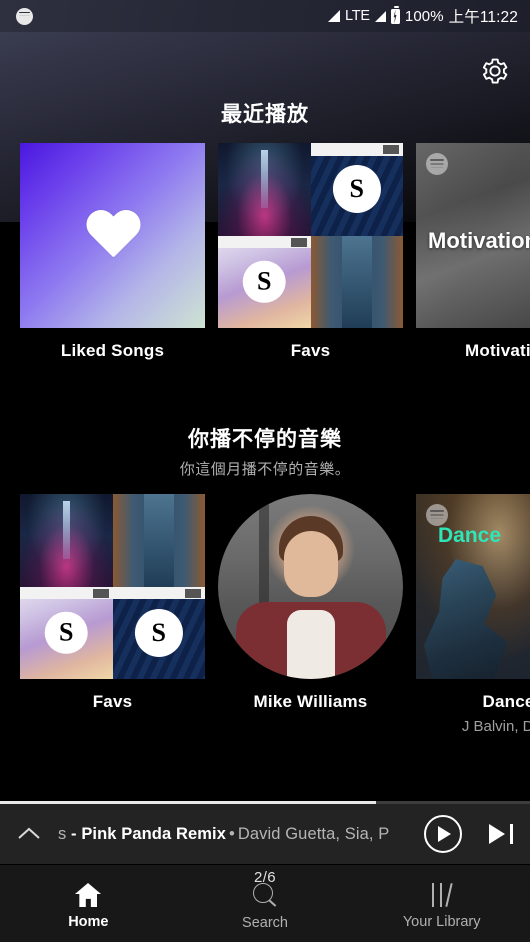 The height and width of the screenshot is (942, 530). I want to click on search-icon, so click(265, 895).